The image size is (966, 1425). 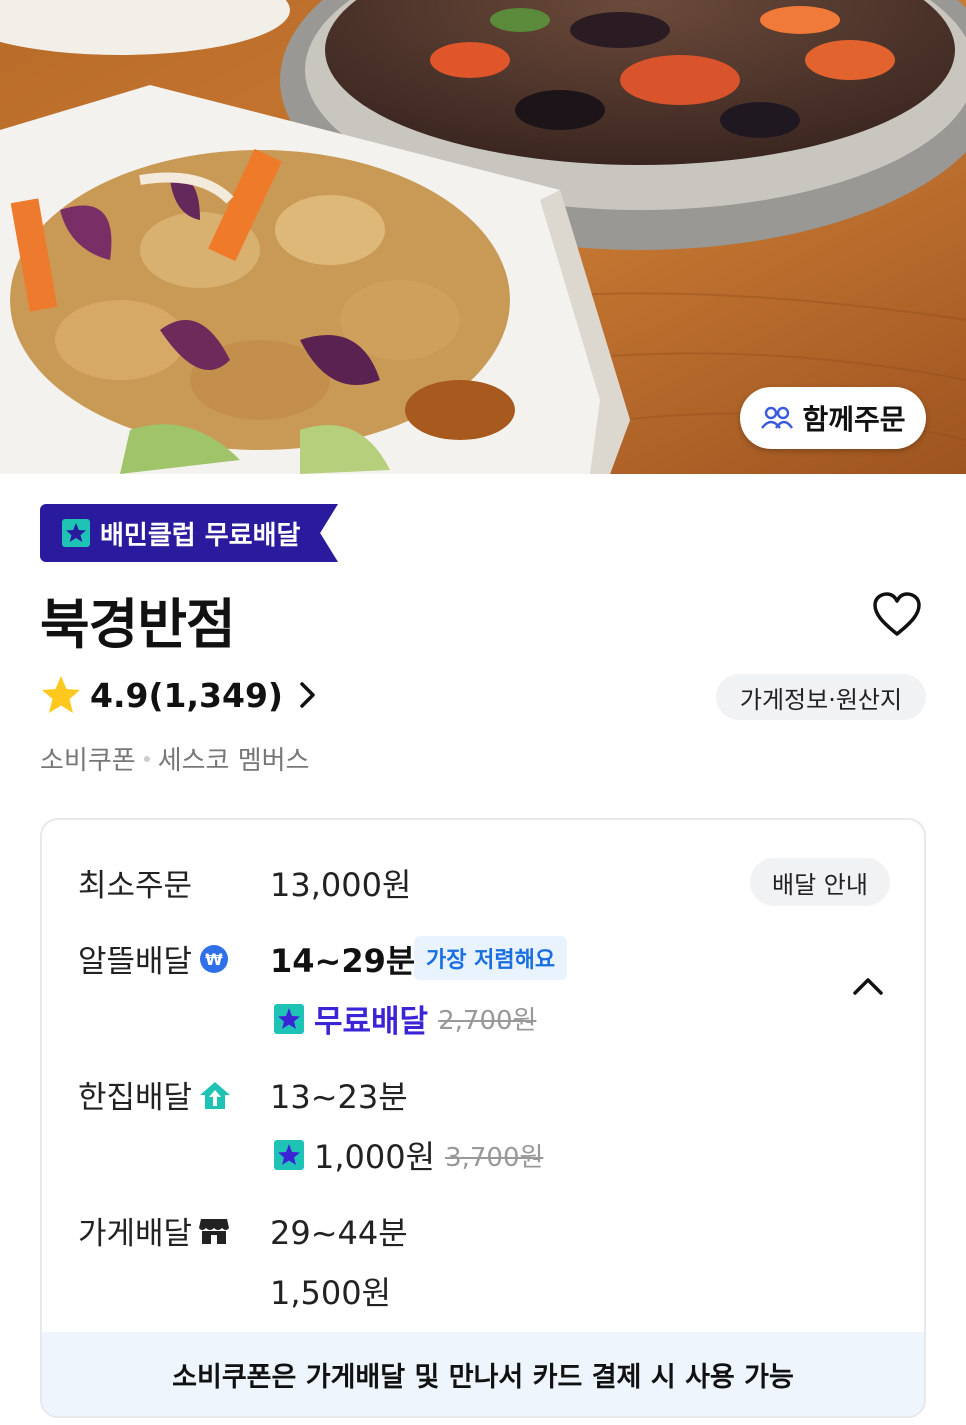 What do you see at coordinates (868, 986) in the screenshot?
I see `chevron-up-icon` at bounding box center [868, 986].